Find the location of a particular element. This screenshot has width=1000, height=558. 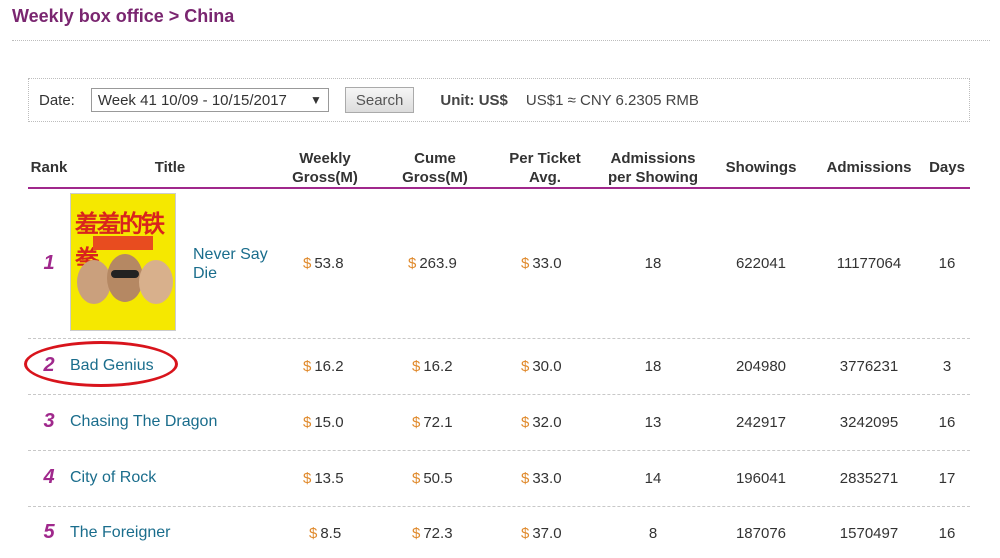

weekly-gross: $8.5 is located at coordinates (325, 533).